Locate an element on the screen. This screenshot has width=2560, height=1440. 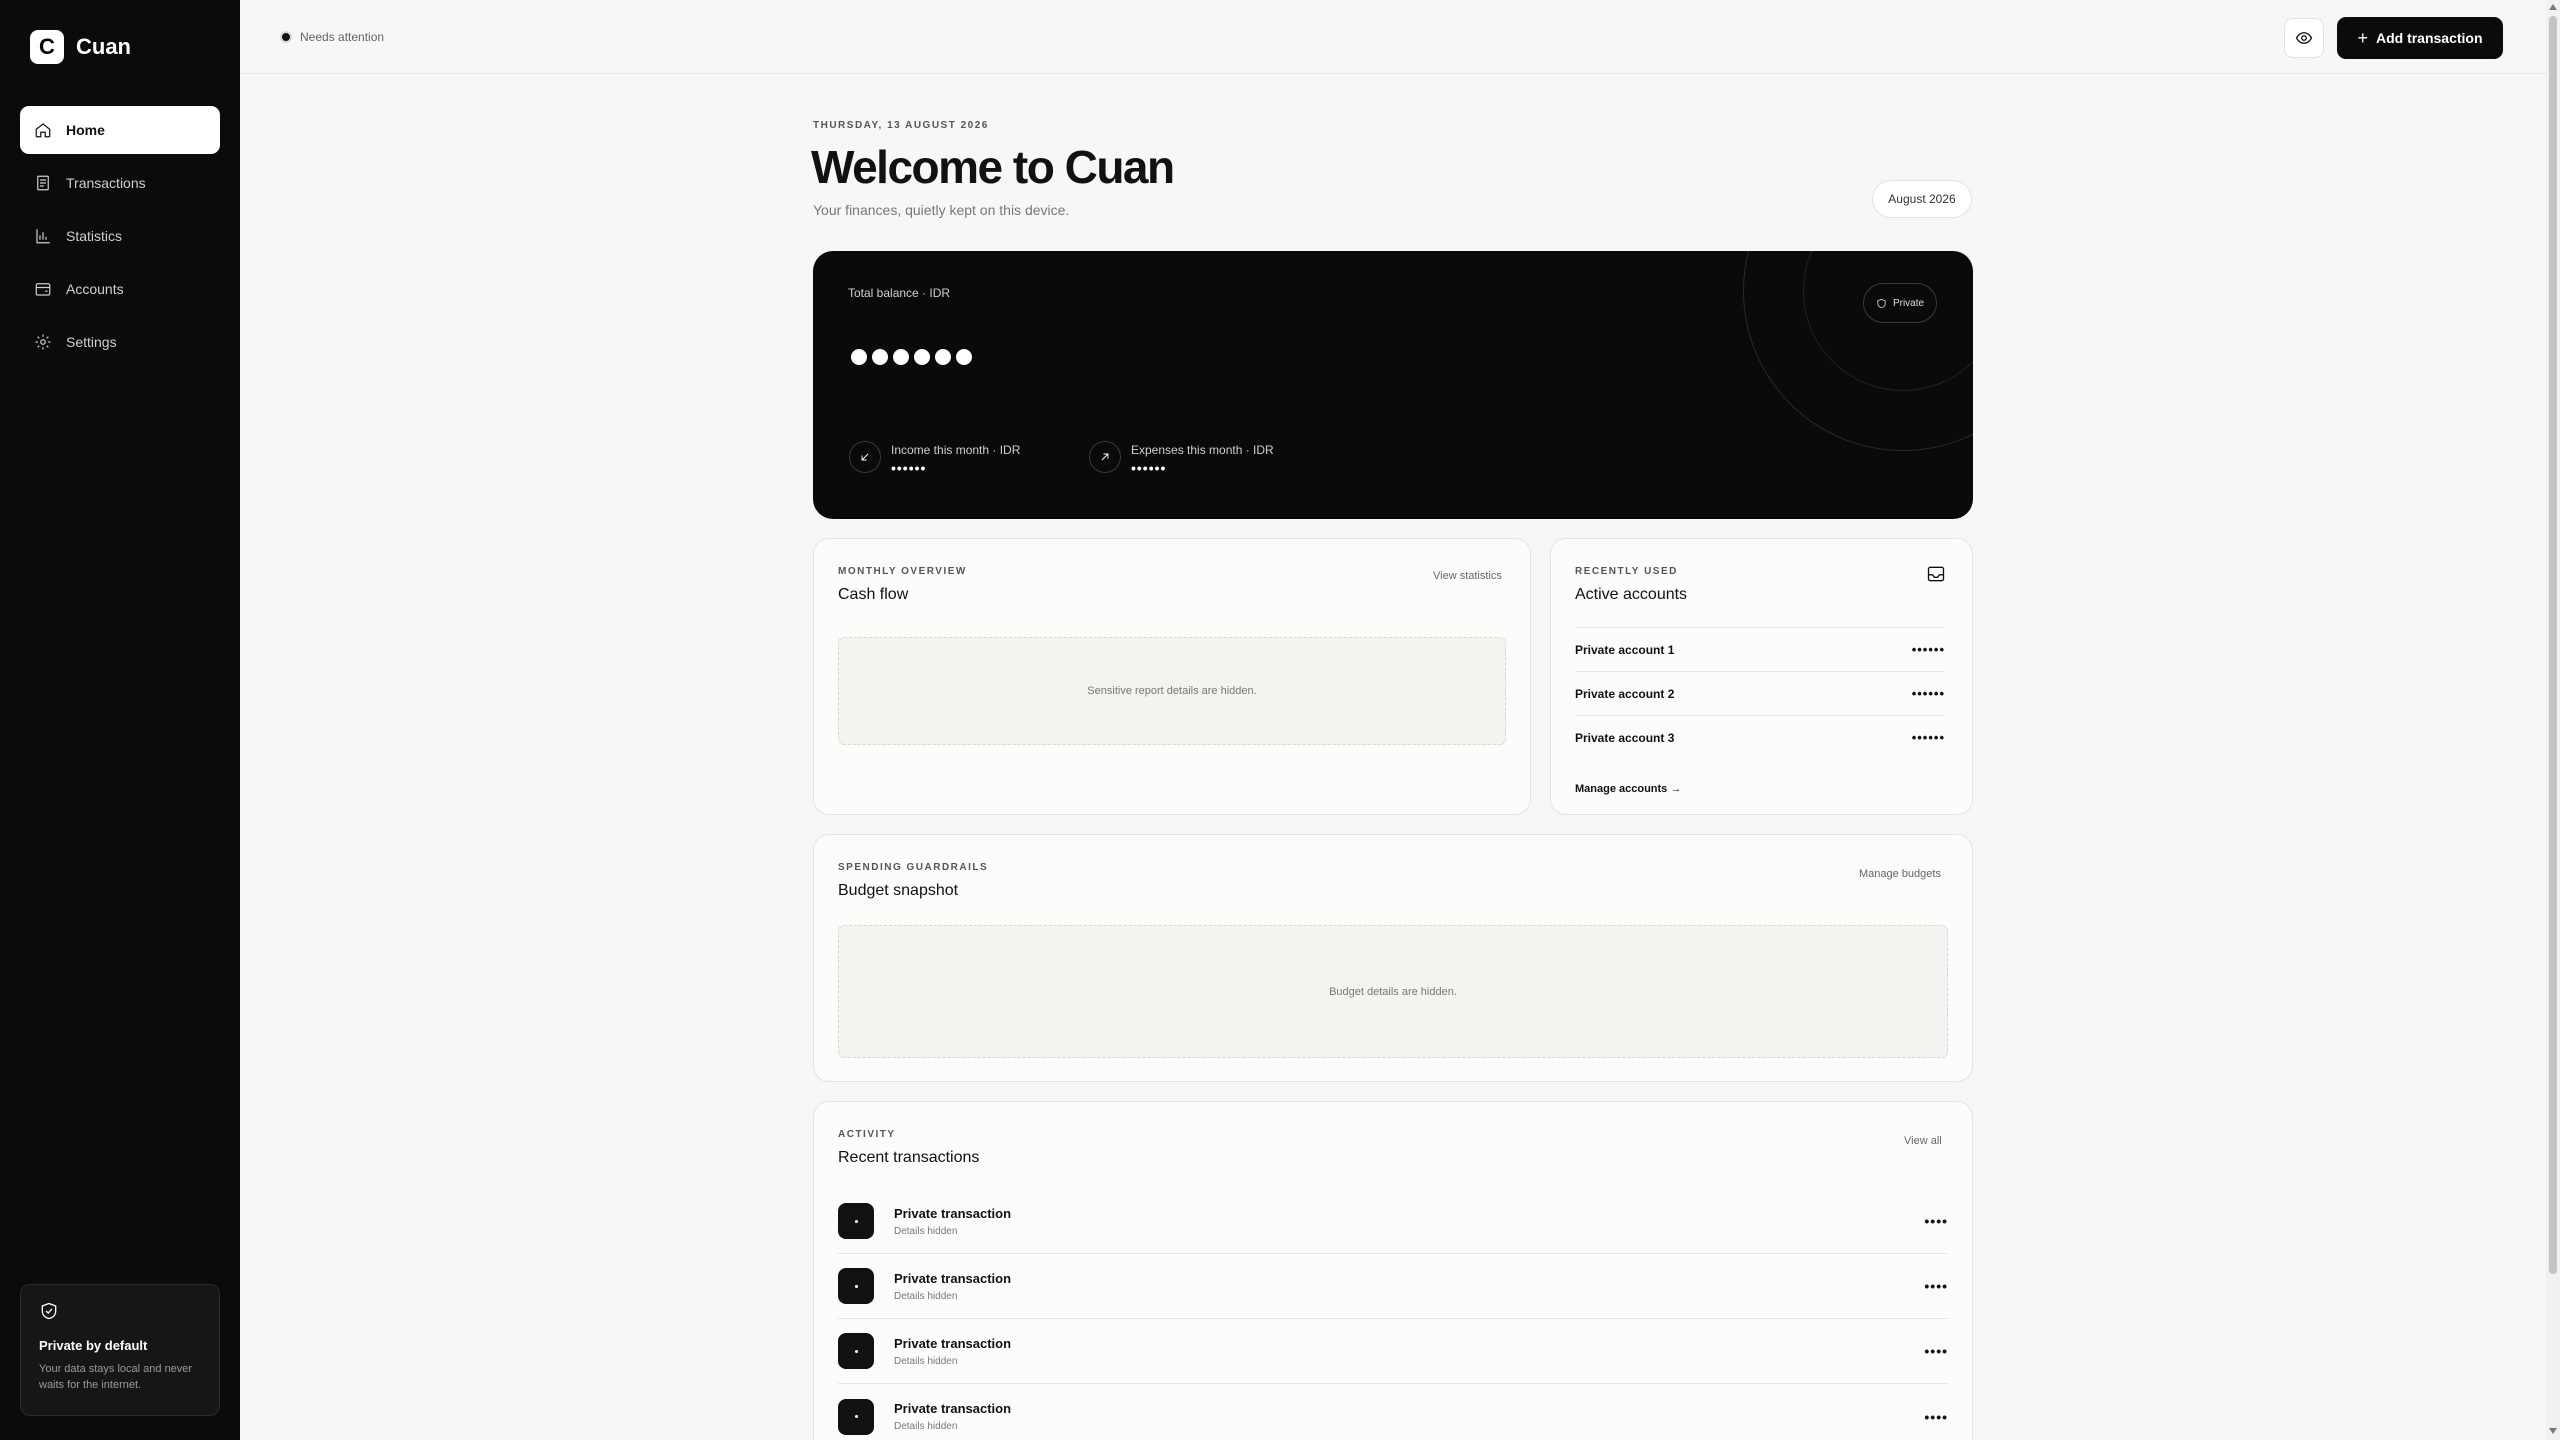
arrow-down-left-icon is located at coordinates (865, 457).